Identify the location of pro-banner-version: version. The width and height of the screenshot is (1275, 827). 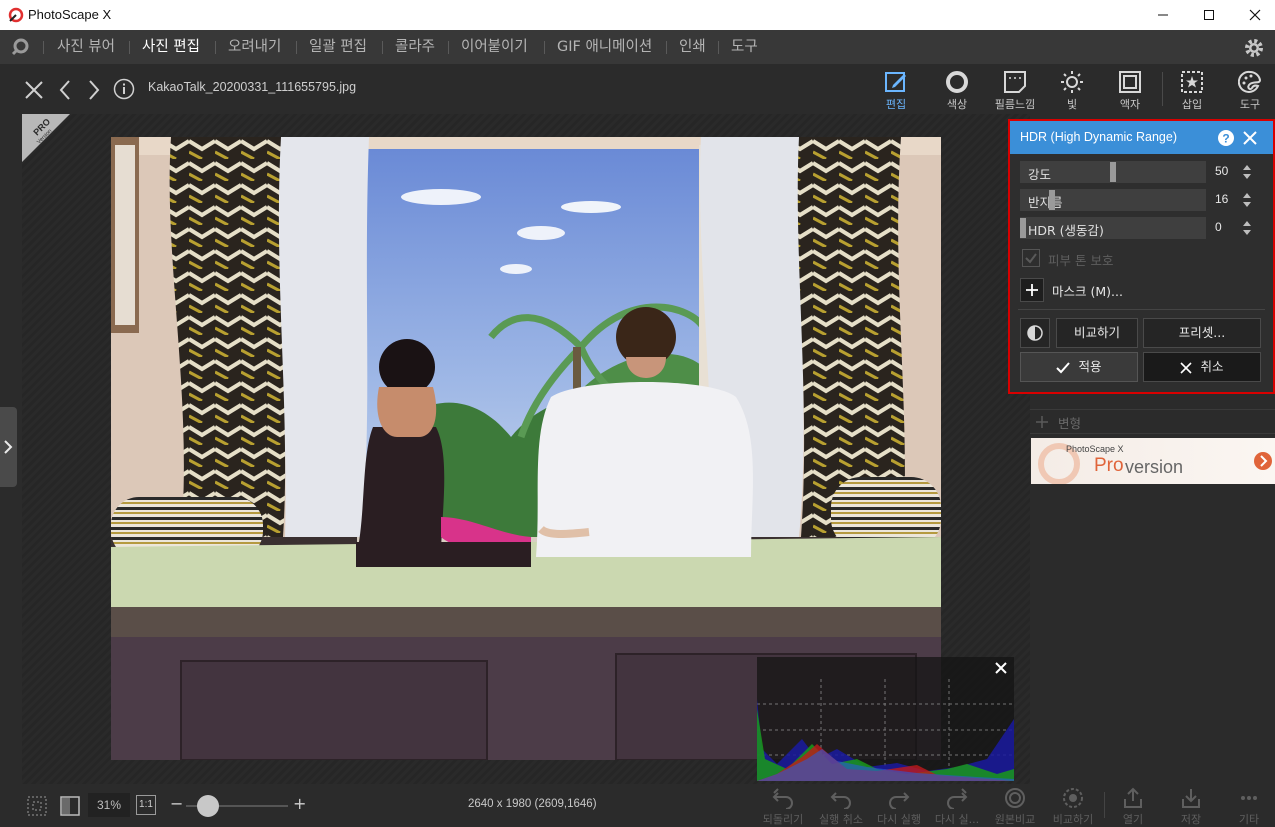
(1154, 467).